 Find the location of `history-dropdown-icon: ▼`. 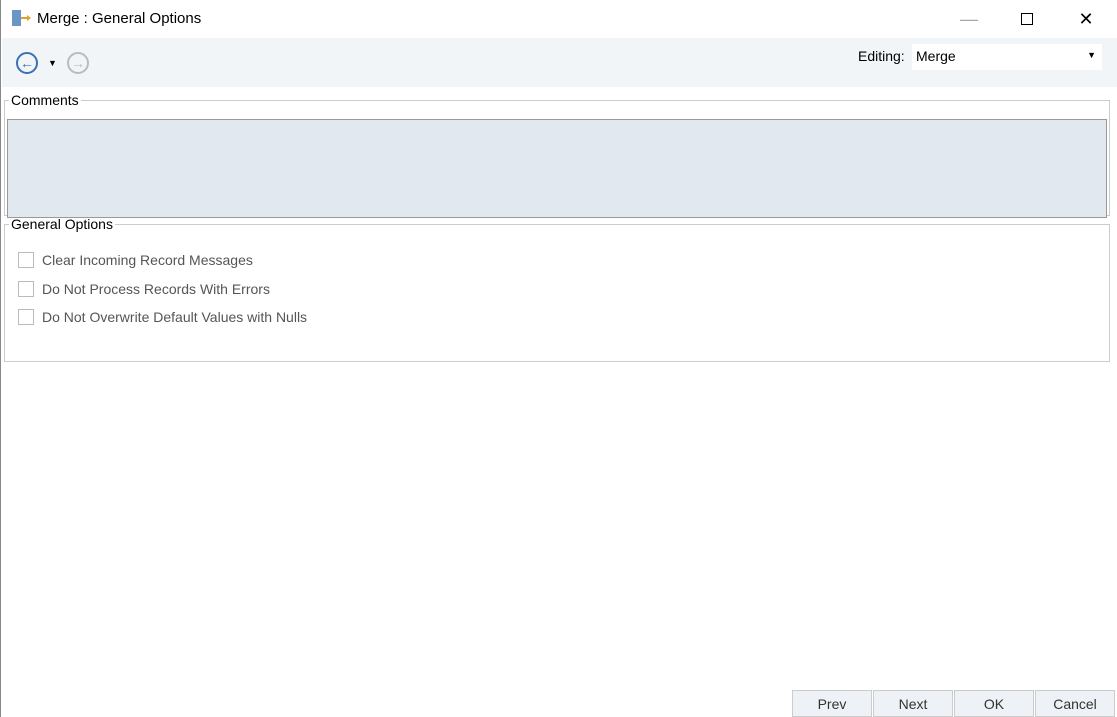

history-dropdown-icon: ▼ is located at coordinates (52, 63).